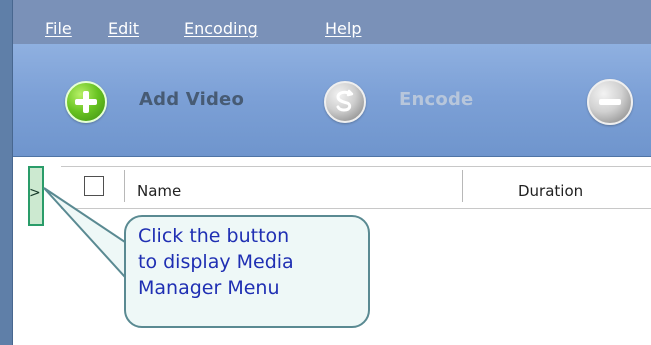 The width and height of the screenshot is (651, 345). What do you see at coordinates (191, 99) in the screenshot?
I see `add-video-button: Add Video` at bounding box center [191, 99].